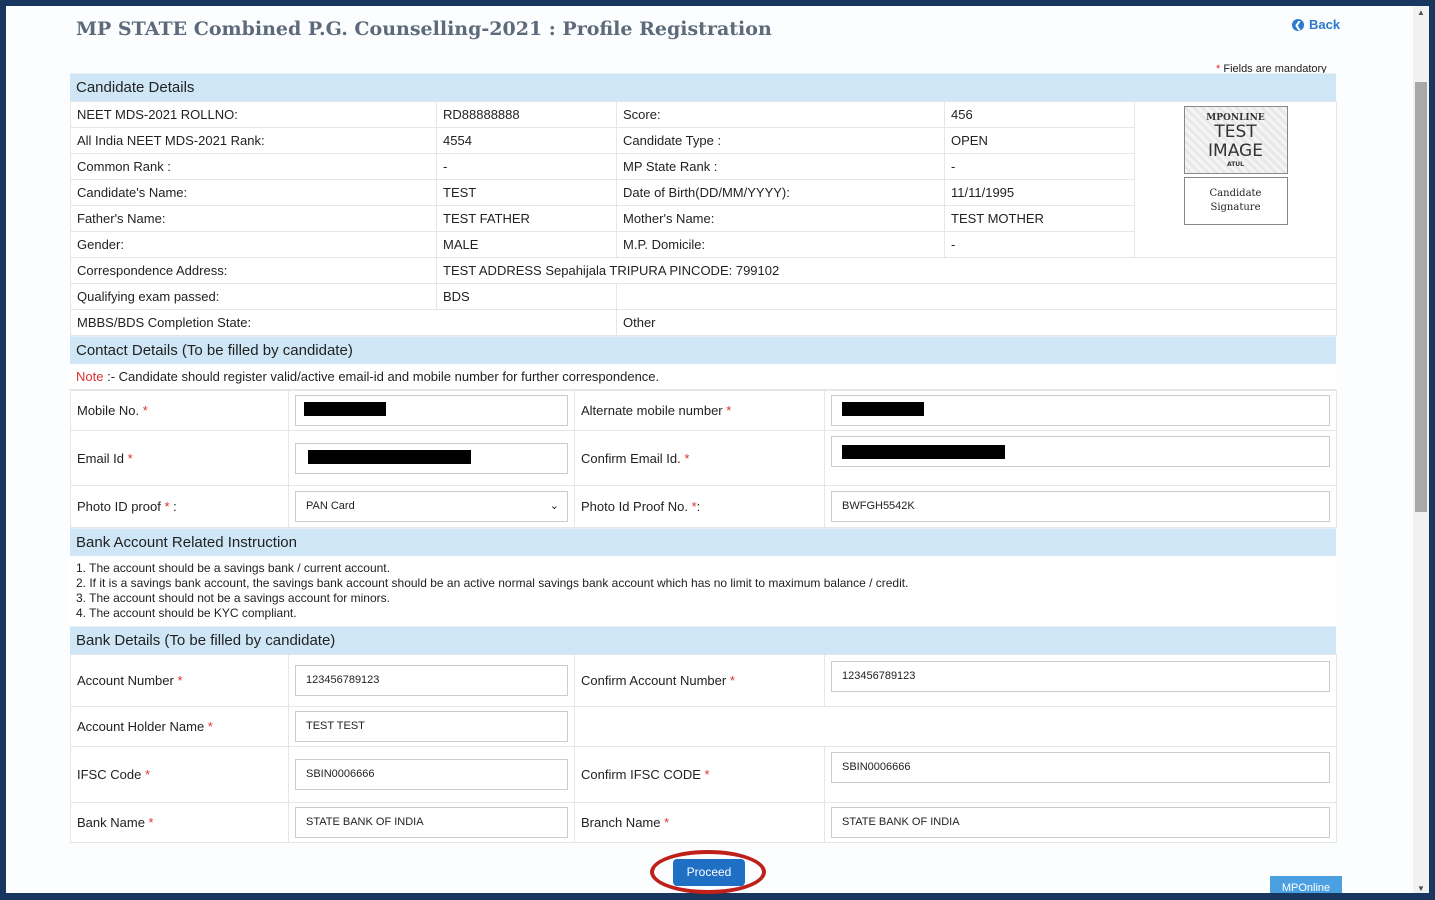  Describe the element at coordinates (1421, 297) in the screenshot. I see `scrollbar-thumb` at that location.